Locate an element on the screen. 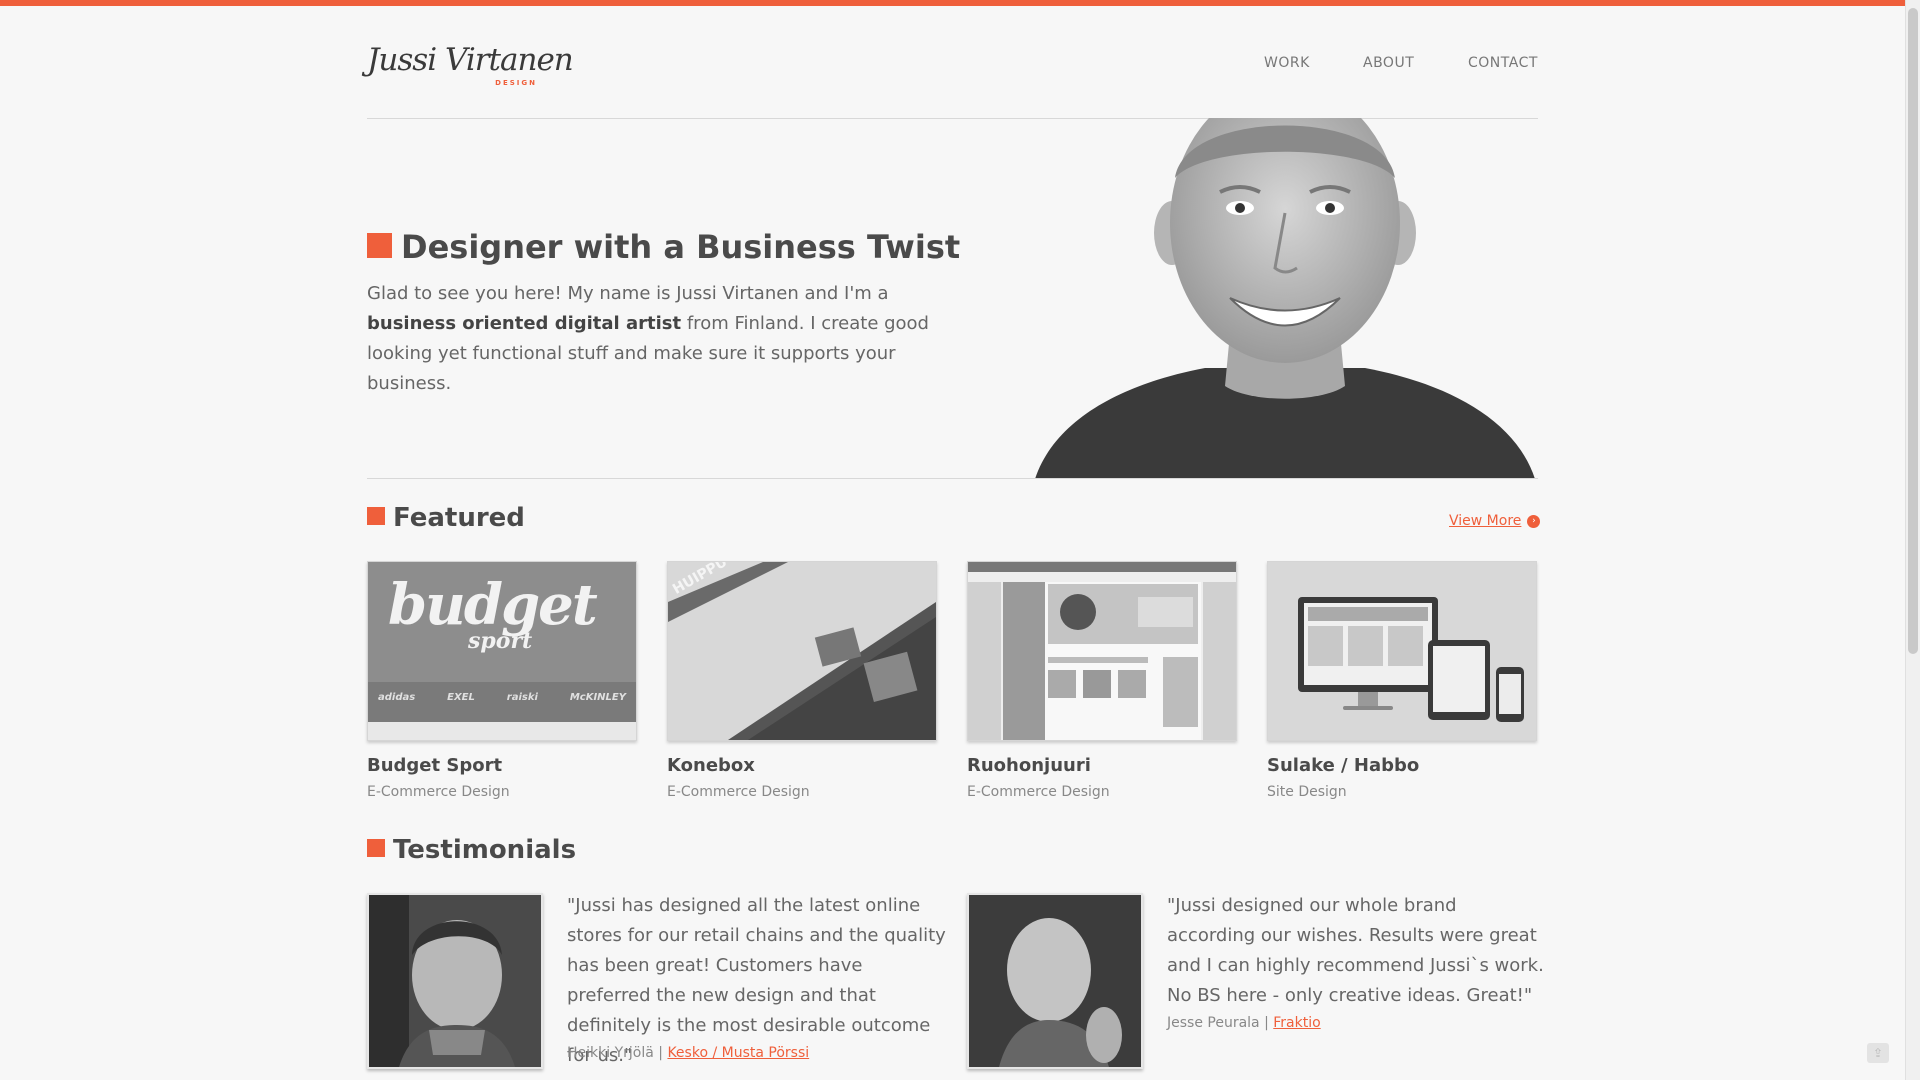  brand-raiski: raiski is located at coordinates (522, 697).